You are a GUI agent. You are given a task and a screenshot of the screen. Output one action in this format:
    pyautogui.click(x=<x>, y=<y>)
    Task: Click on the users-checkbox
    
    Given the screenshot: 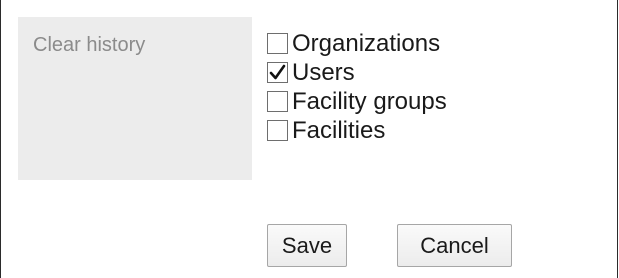 What is the action you would take?
    pyautogui.click(x=277, y=72)
    